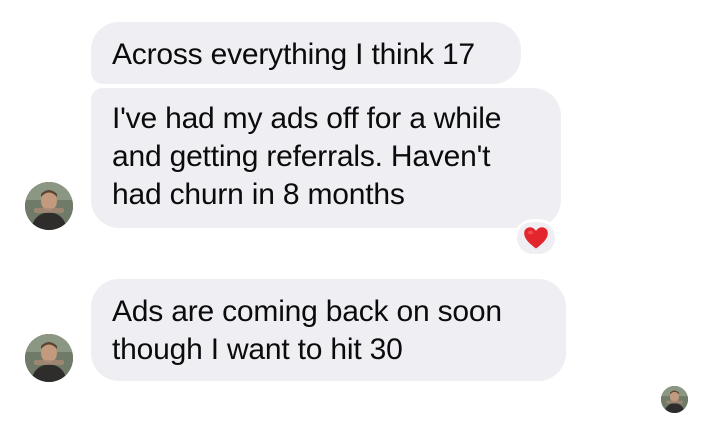  Describe the element at coordinates (307, 311) in the screenshot. I see `message-text-line: Ads are coming back on soon` at that location.